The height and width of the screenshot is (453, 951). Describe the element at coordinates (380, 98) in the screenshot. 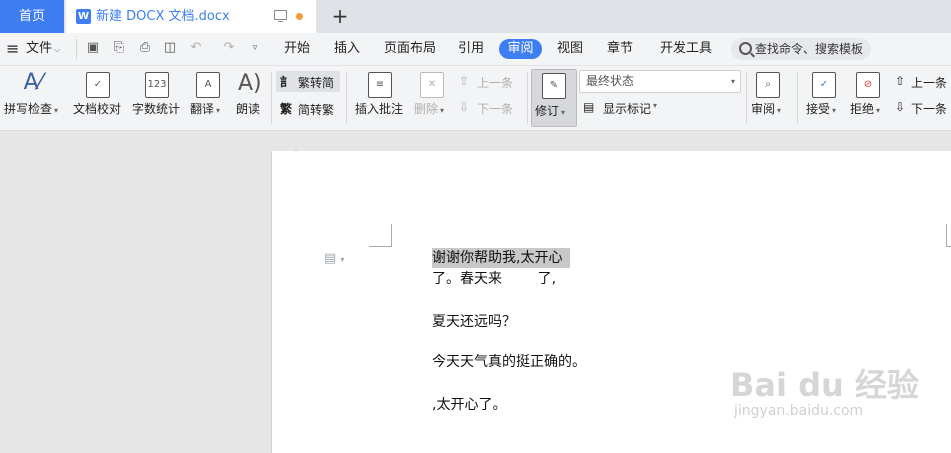

I see `insert-comment-button: ≡ 插入批注` at that location.